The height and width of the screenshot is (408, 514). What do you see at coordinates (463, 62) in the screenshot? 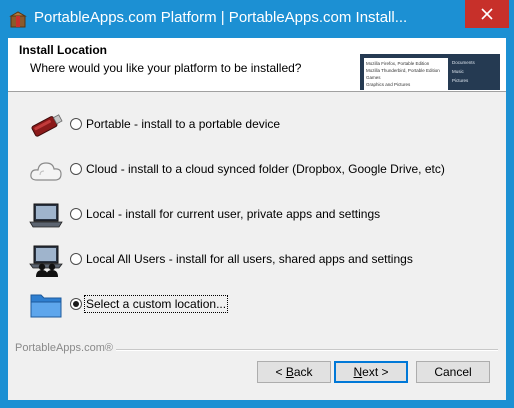
I see `preview-folder-item: Documents` at bounding box center [463, 62].